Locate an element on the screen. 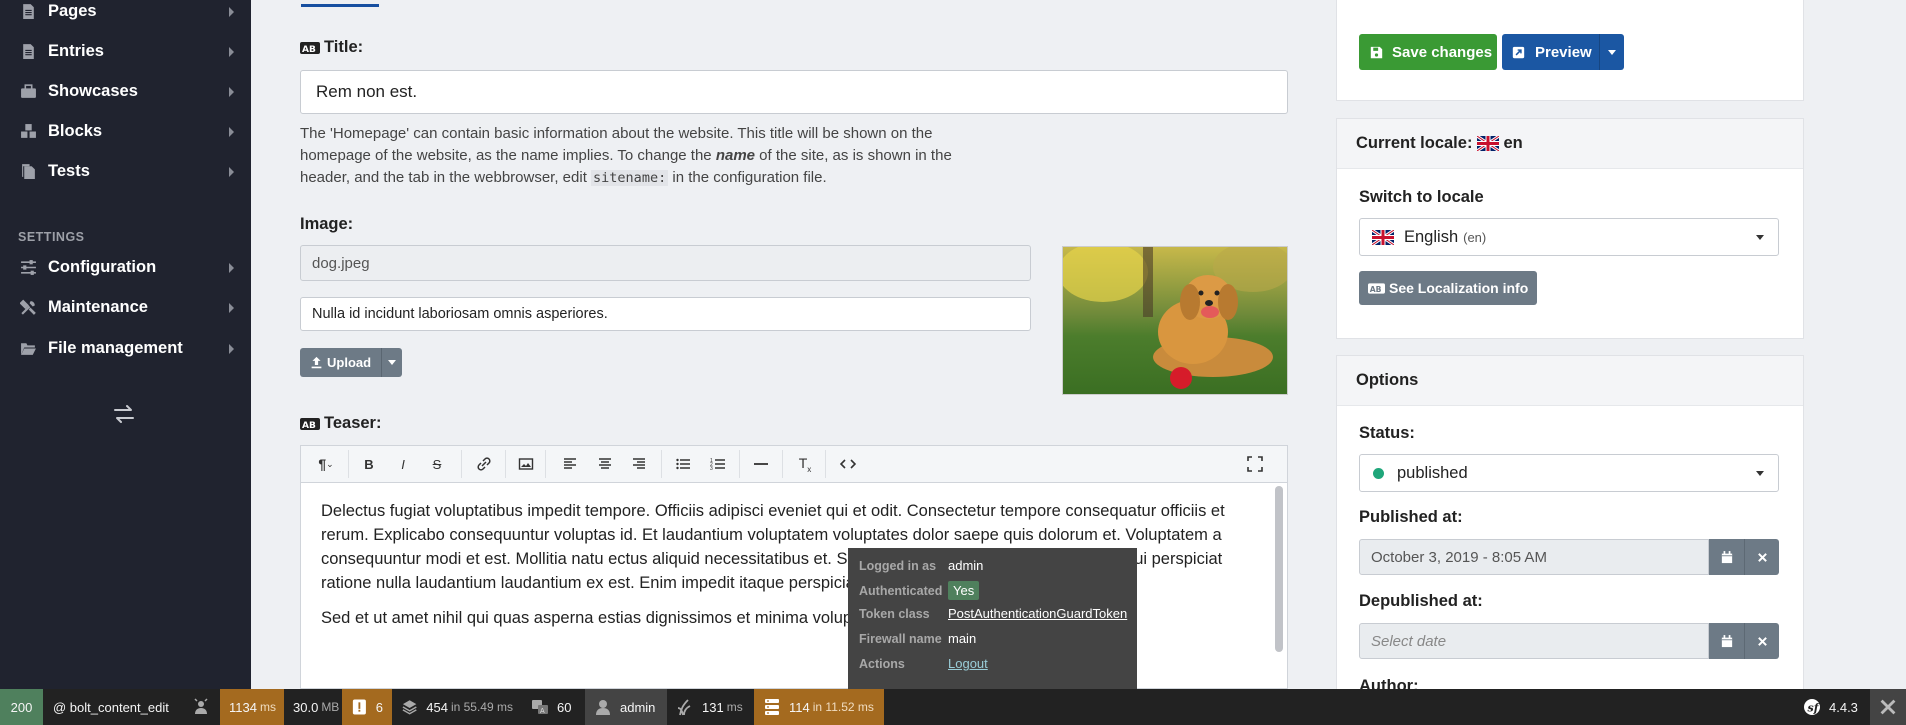 This screenshot has height=725, width=1906. translations-count: A 60 is located at coordinates (553, 707).